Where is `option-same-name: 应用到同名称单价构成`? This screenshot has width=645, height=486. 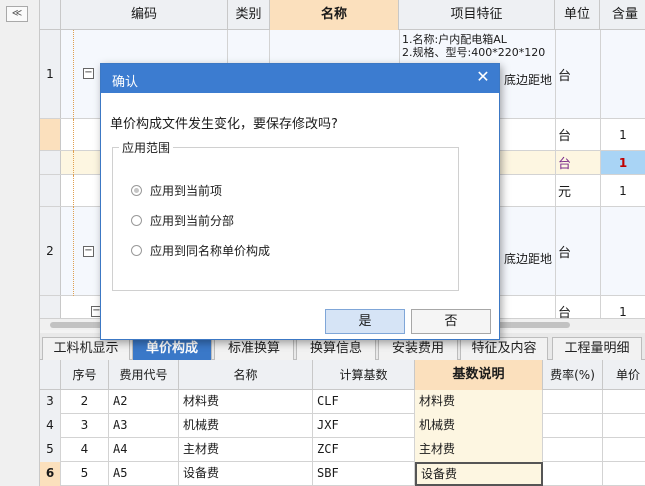
option-same-name: 应用到同名称单价构成 is located at coordinates (200, 250).